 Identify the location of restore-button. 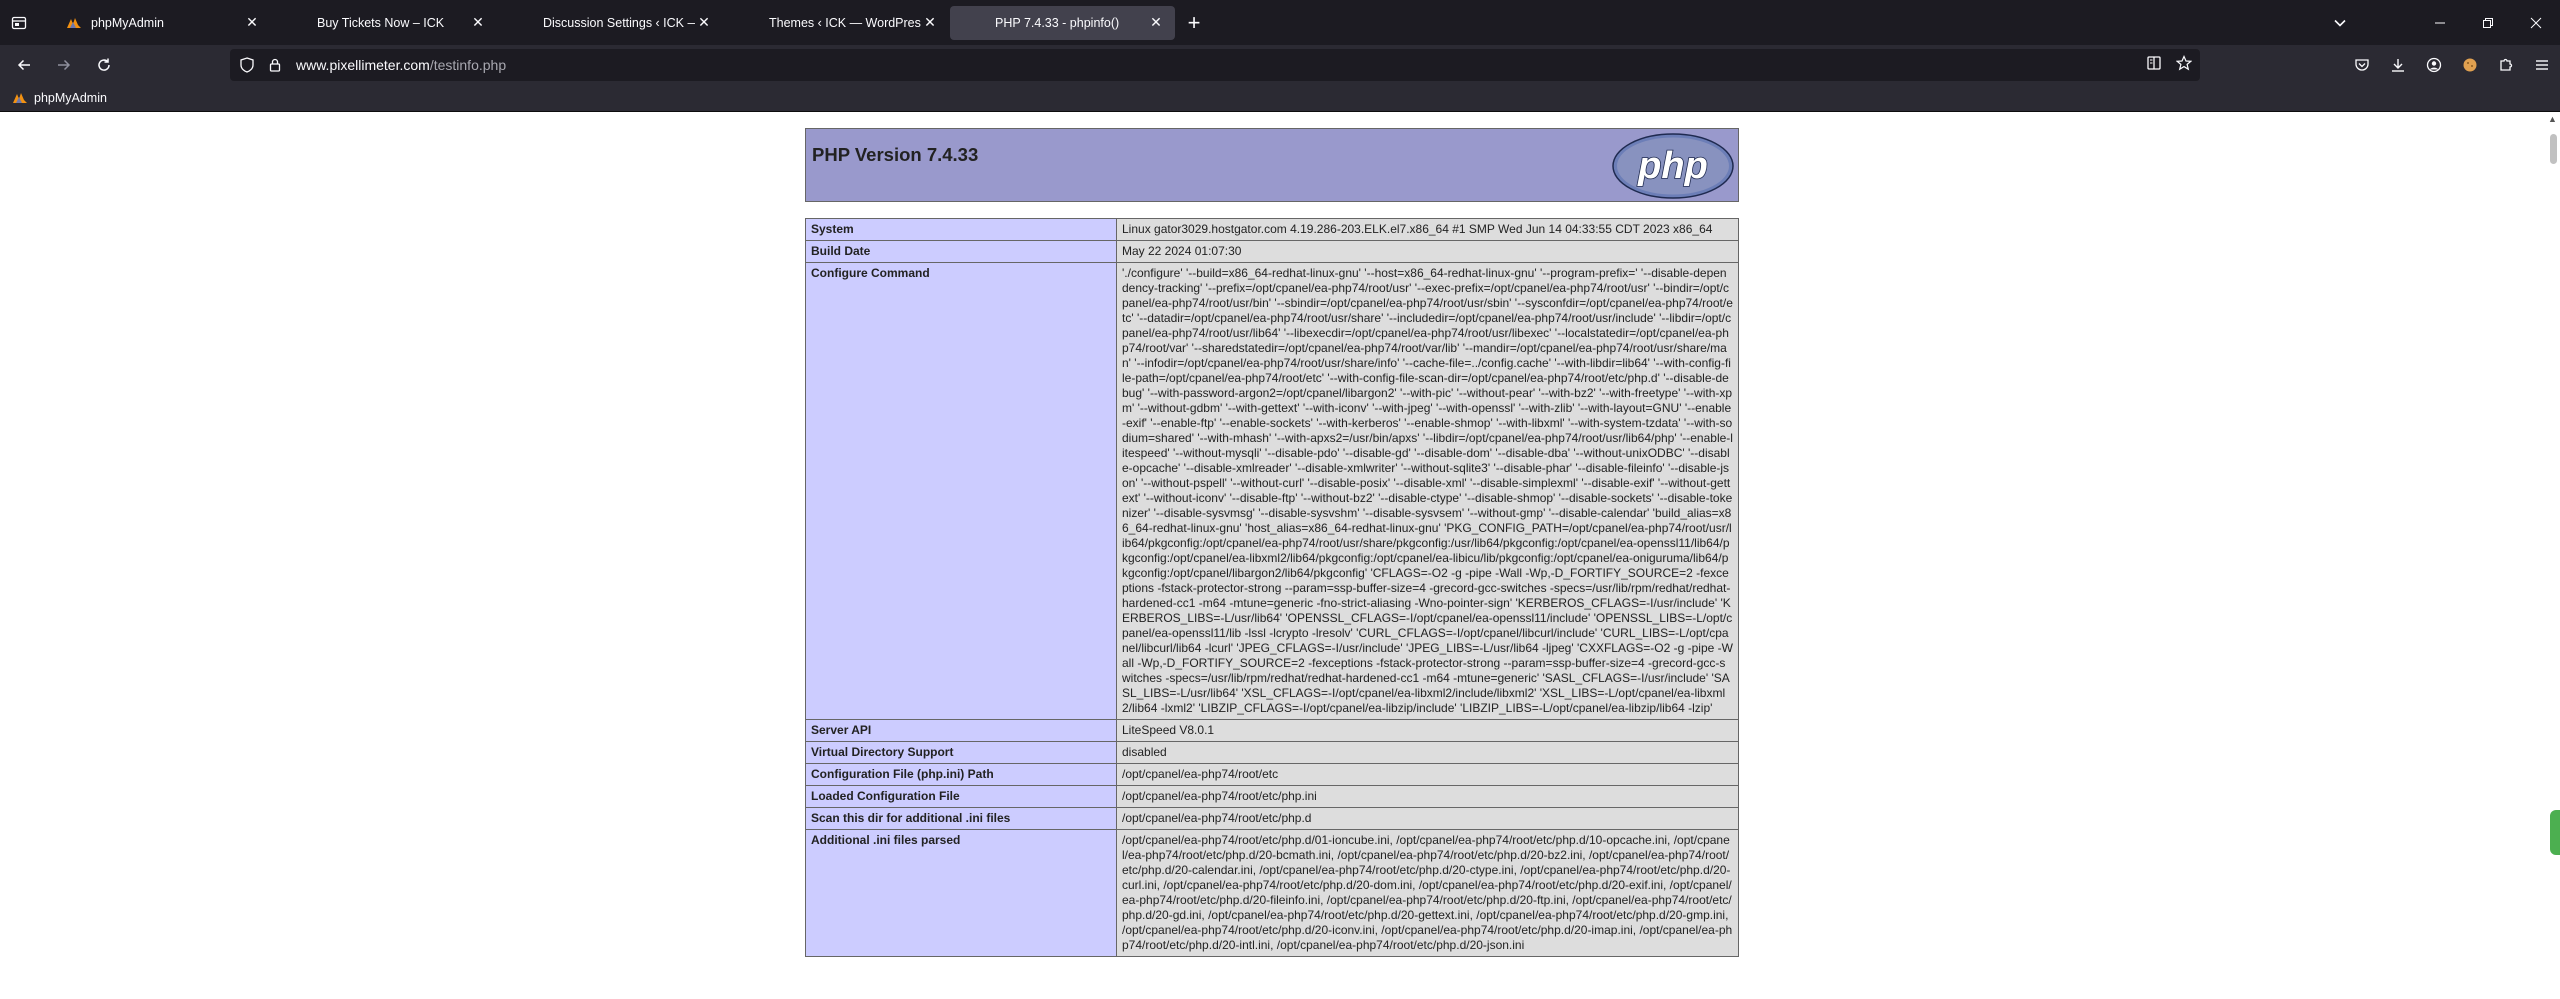
(2488, 22).